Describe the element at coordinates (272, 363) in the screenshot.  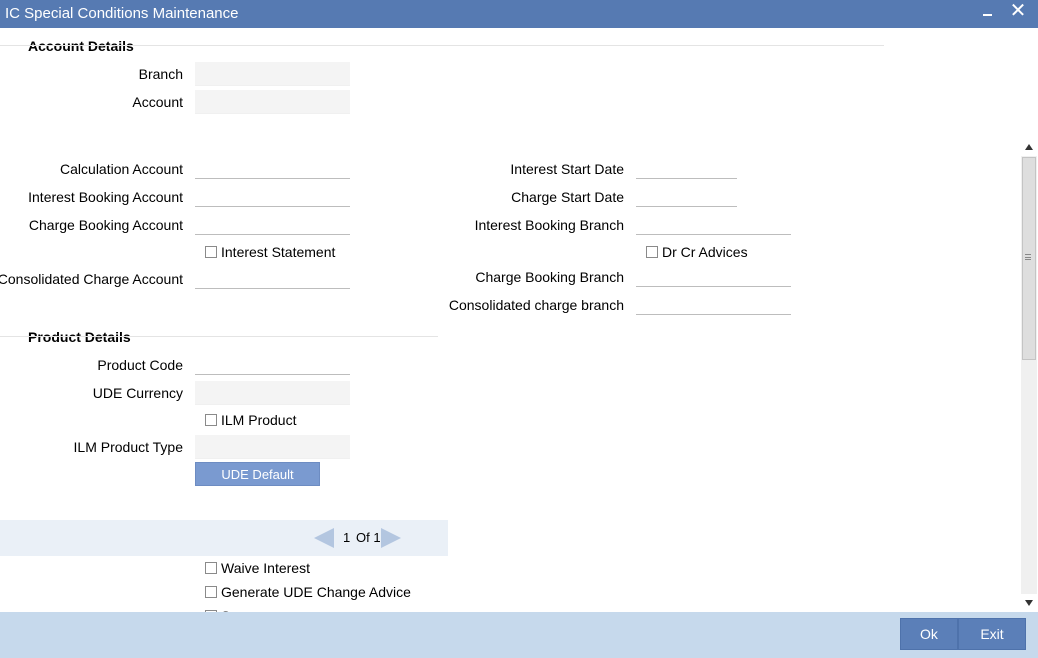
I see `product-code-field` at that location.